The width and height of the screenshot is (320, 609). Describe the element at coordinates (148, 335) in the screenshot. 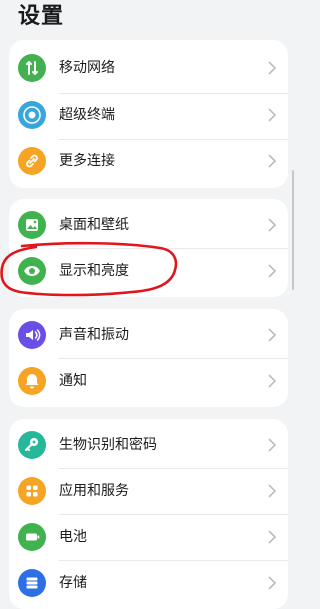

I see `settings-item-sound-vibration: 声音和振动` at that location.